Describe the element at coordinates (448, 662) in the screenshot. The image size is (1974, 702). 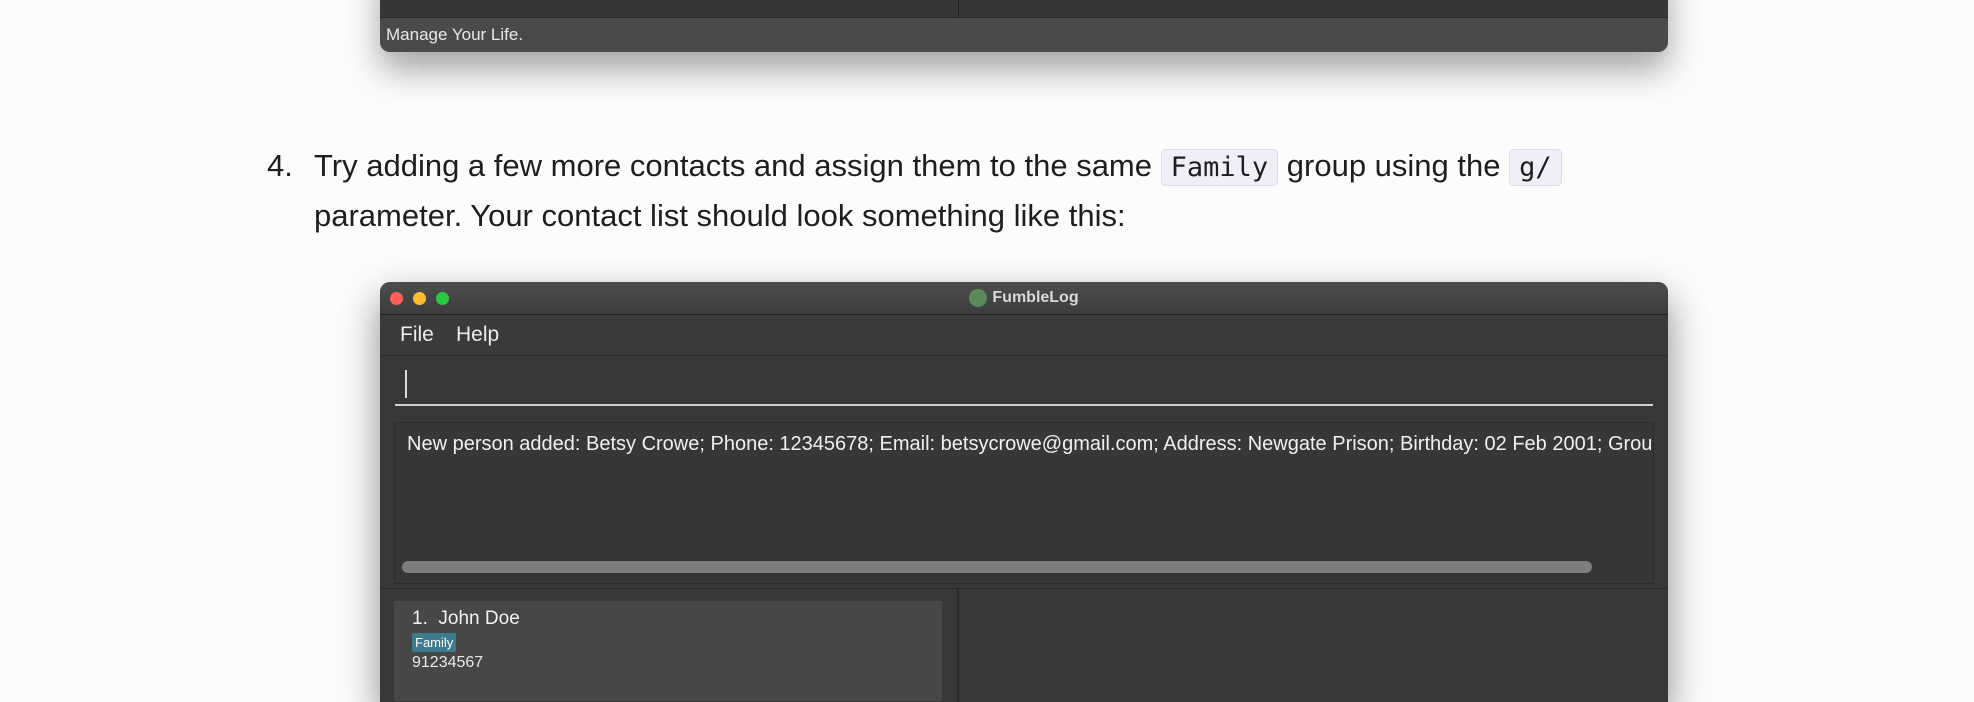
I see `person-phone: 91234567` at that location.